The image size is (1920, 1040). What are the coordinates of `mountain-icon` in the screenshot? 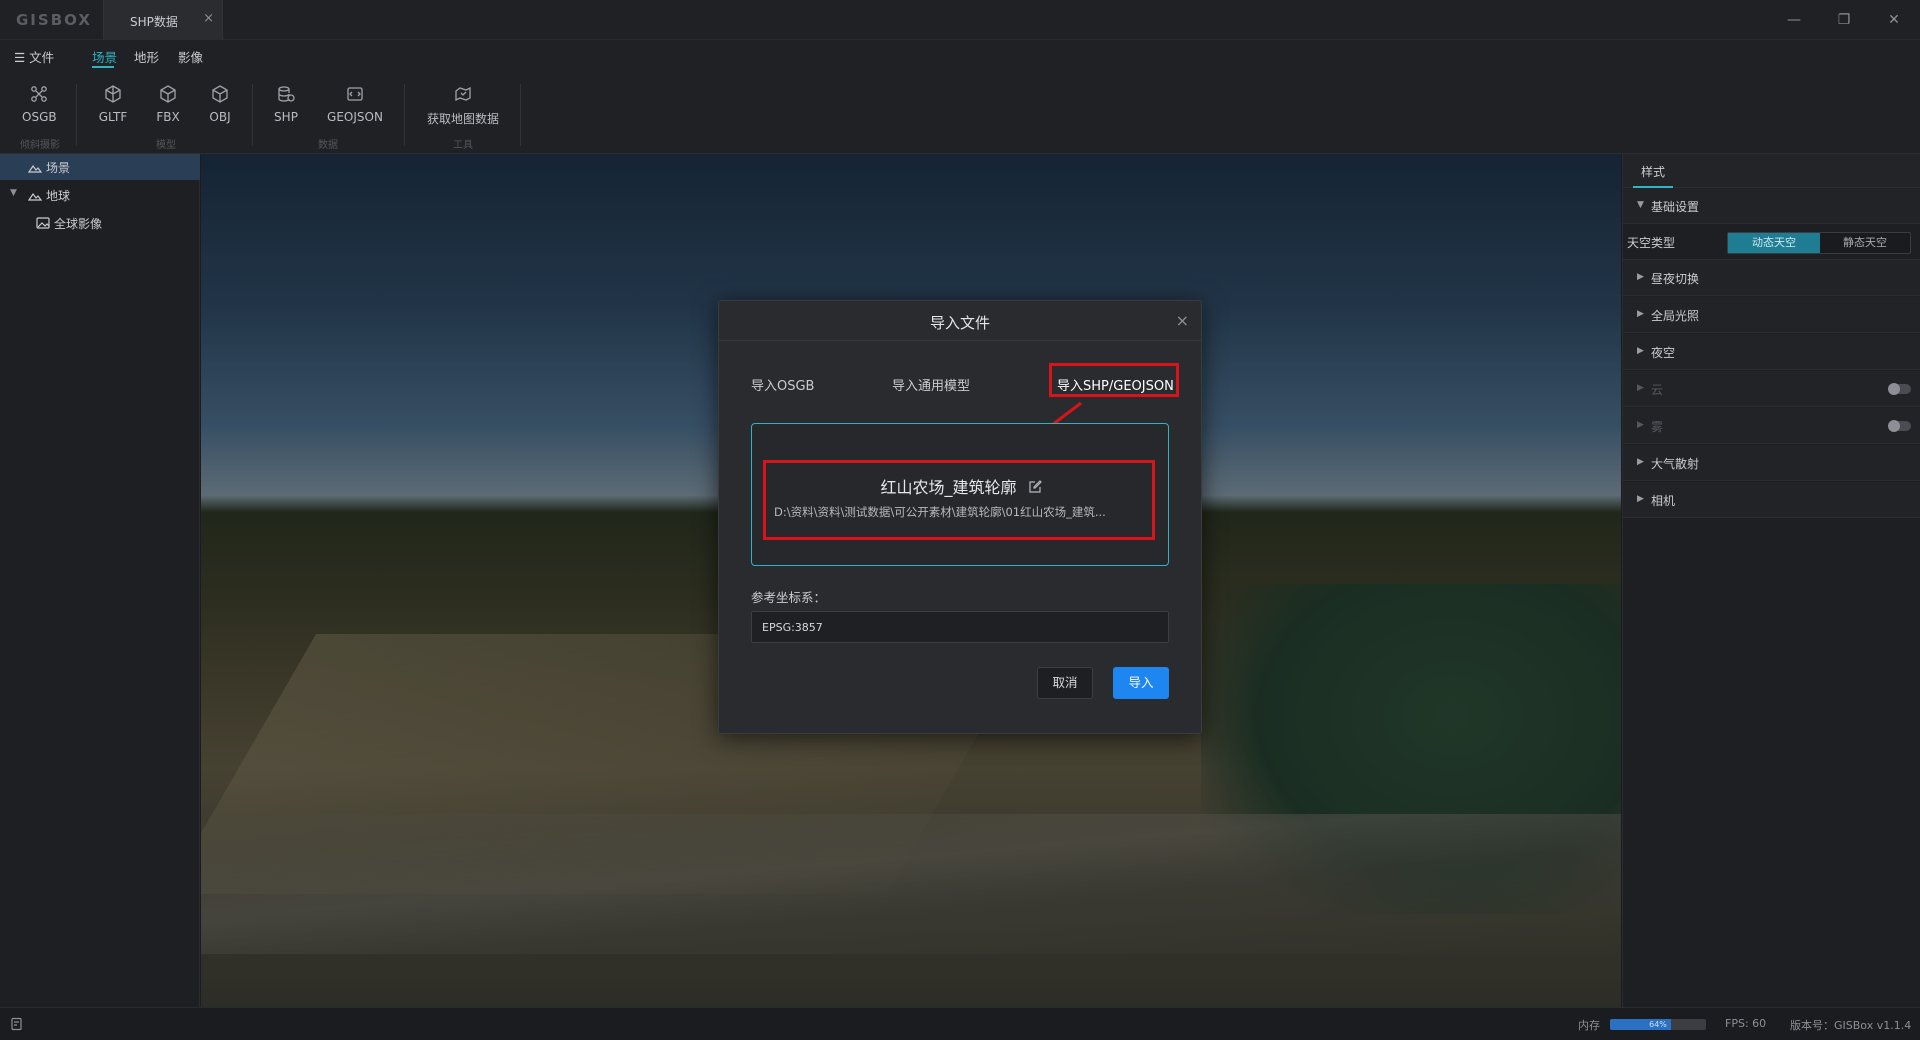 It's located at (35, 168).